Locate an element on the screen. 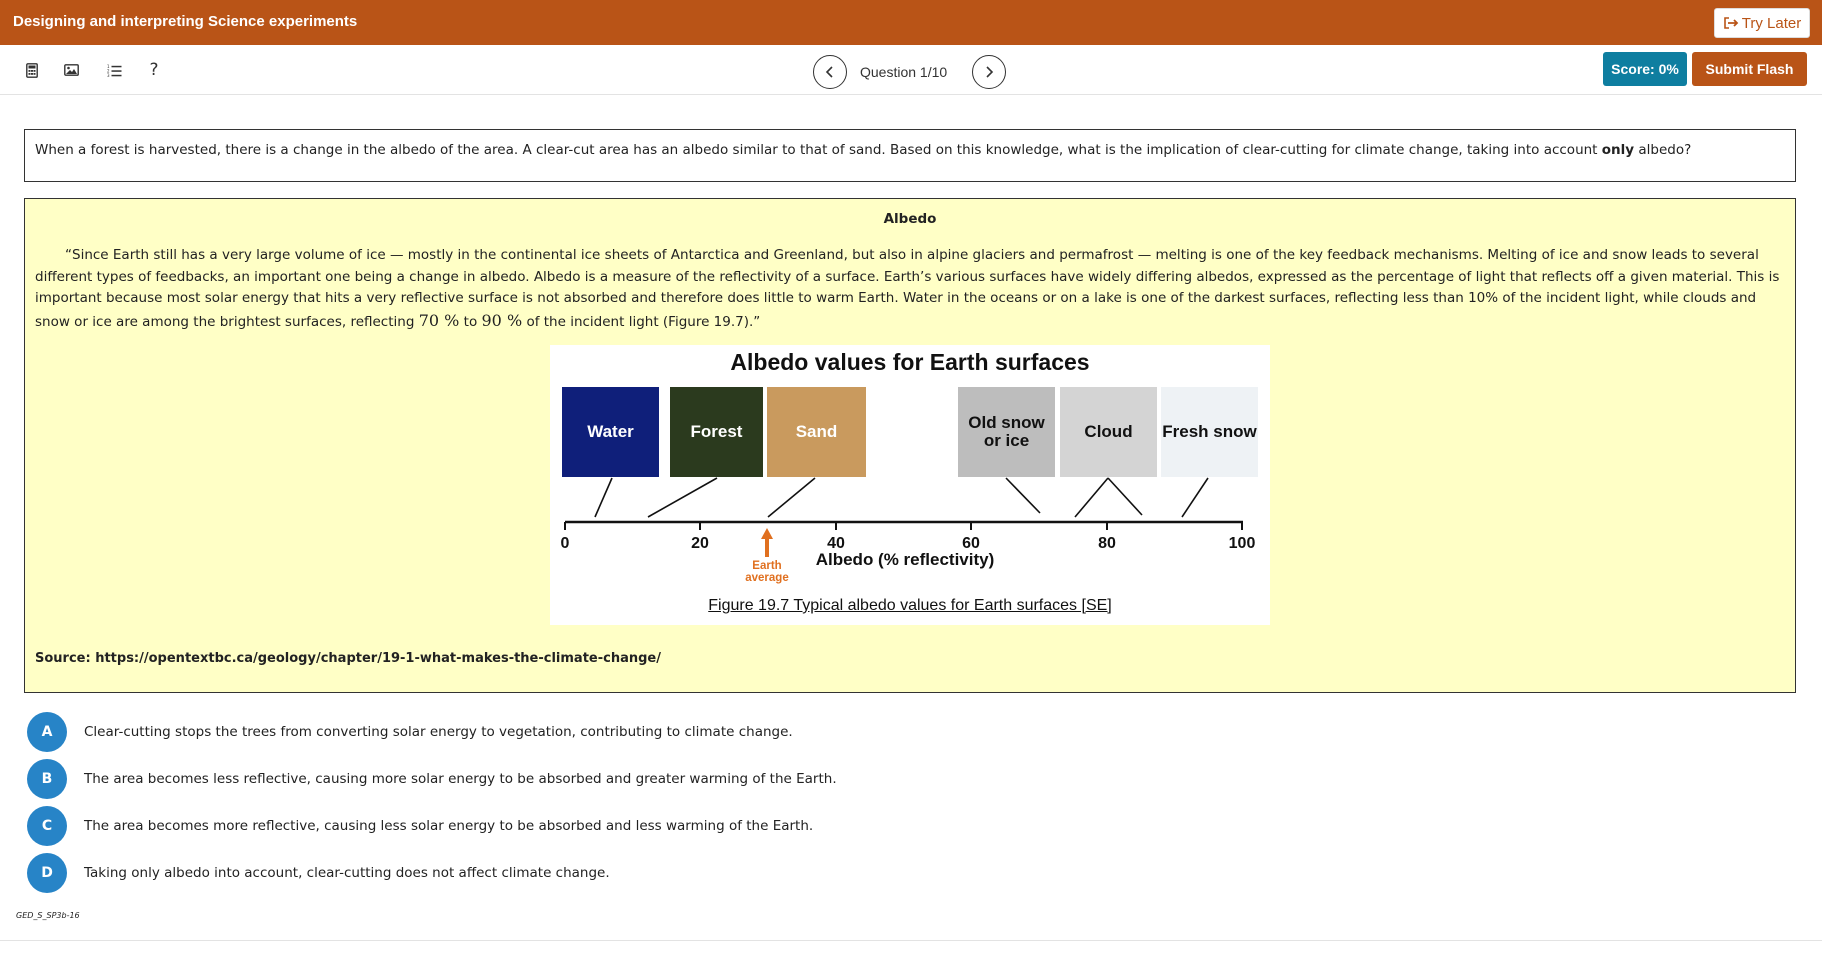 Image resolution: width=1822 pixels, height=969 pixels. help-icon: ? is located at coordinates (154, 70).